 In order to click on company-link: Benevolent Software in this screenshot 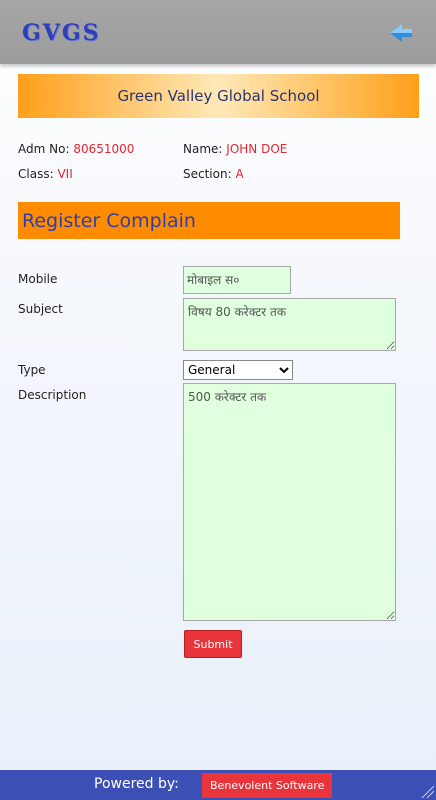, I will do `click(267, 785)`.